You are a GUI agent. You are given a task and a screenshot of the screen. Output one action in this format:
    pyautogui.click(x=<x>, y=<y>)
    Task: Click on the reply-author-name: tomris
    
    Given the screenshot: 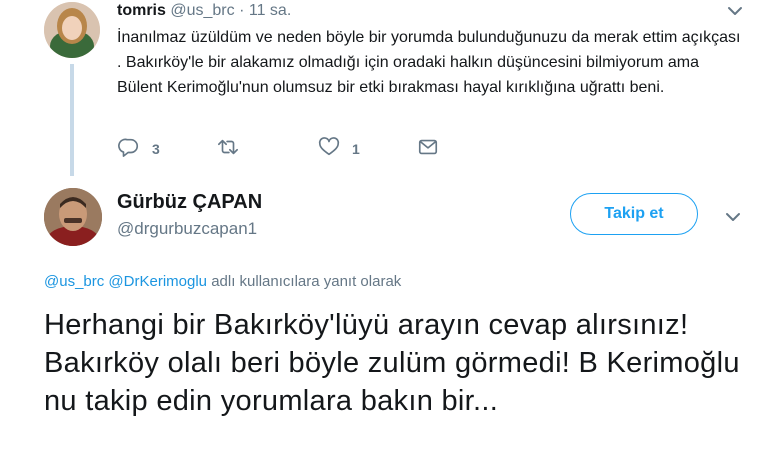 What is the action you would take?
    pyautogui.click(x=141, y=10)
    